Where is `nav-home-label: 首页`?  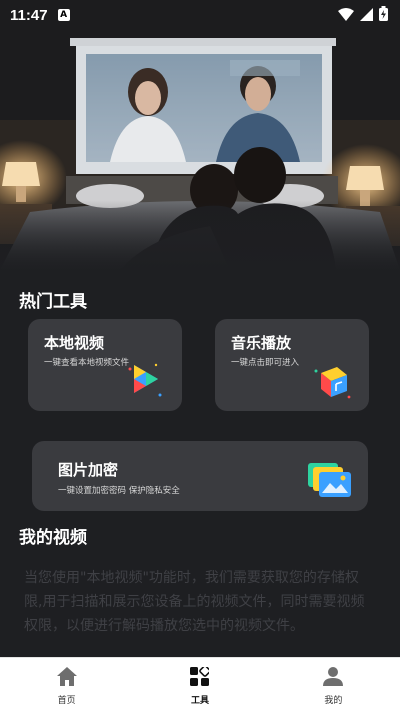 nav-home-label: 首页 is located at coordinates (66, 701).